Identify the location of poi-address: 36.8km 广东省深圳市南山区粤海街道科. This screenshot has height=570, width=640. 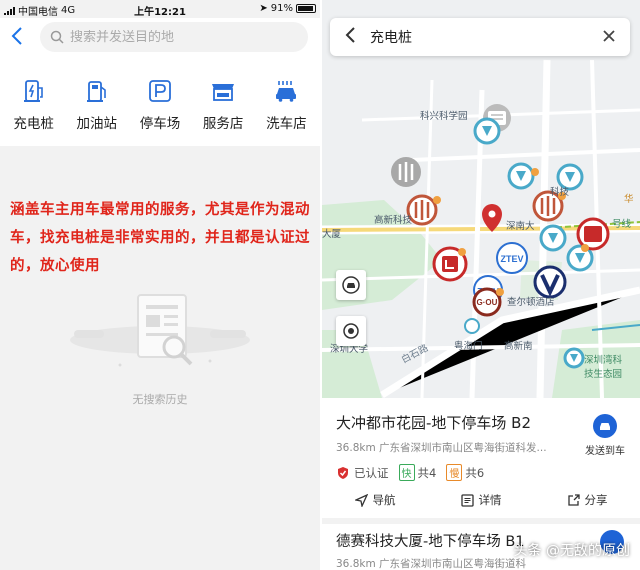
(431, 564).